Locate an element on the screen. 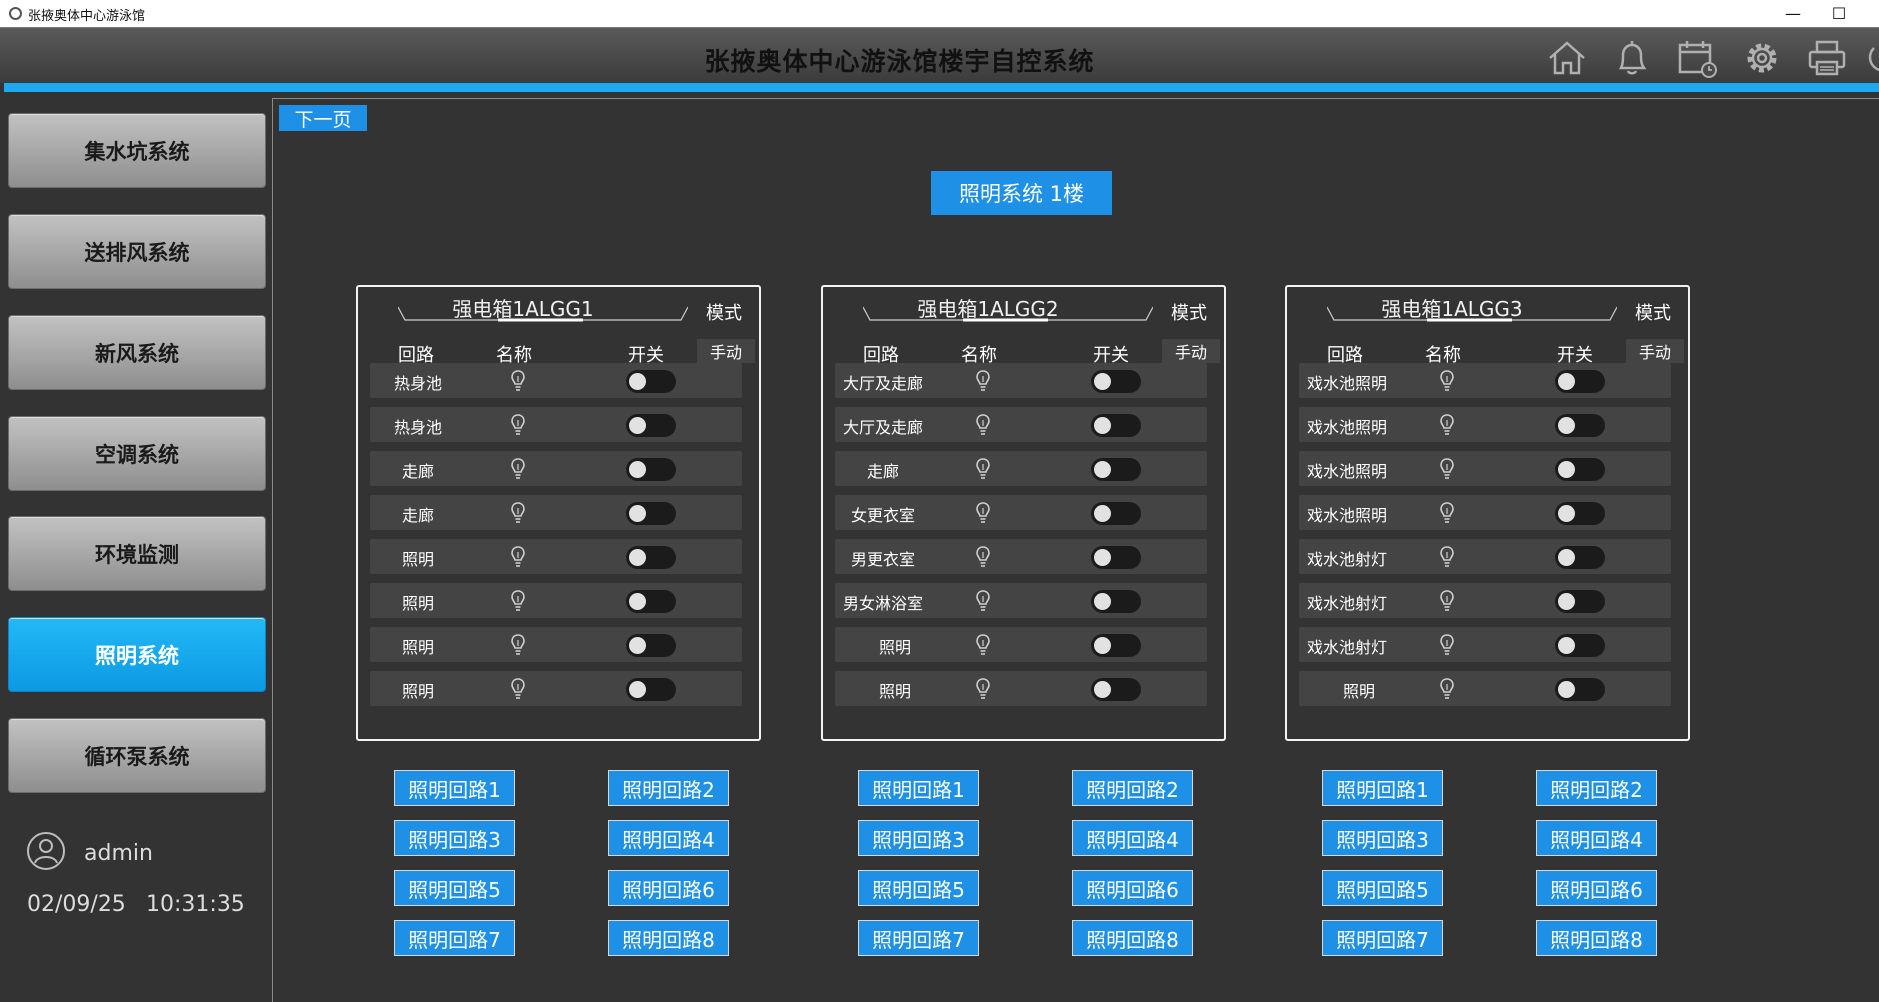 The width and height of the screenshot is (1879, 1002). sidebar-item-fresh-air: 新风系统 is located at coordinates (137, 352).